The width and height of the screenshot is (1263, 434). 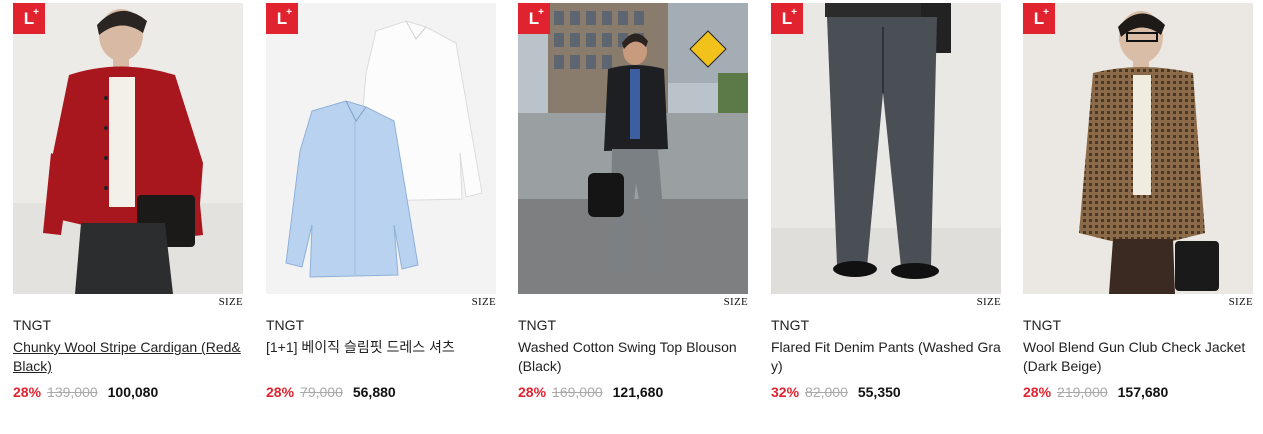 What do you see at coordinates (879, 392) in the screenshot?
I see `sale-price: 55,350` at bounding box center [879, 392].